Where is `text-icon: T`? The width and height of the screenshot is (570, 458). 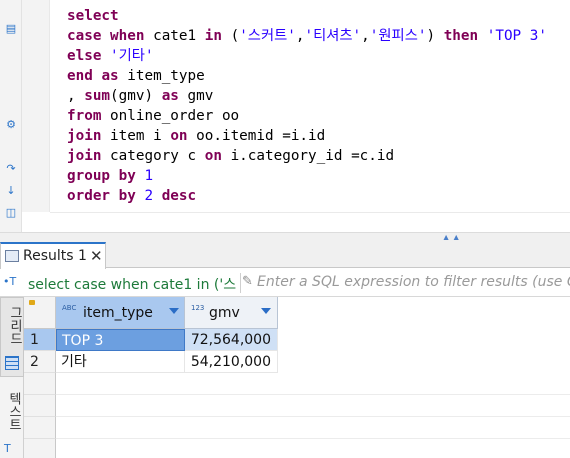
text-icon: T is located at coordinates (7, 448).